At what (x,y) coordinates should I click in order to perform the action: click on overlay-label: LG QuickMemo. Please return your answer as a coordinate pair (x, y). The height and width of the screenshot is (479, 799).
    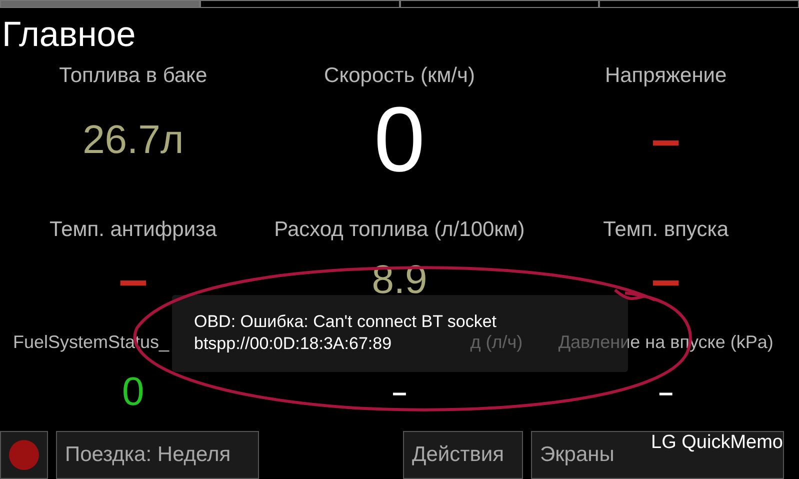
    Looking at the image, I should click on (717, 443).